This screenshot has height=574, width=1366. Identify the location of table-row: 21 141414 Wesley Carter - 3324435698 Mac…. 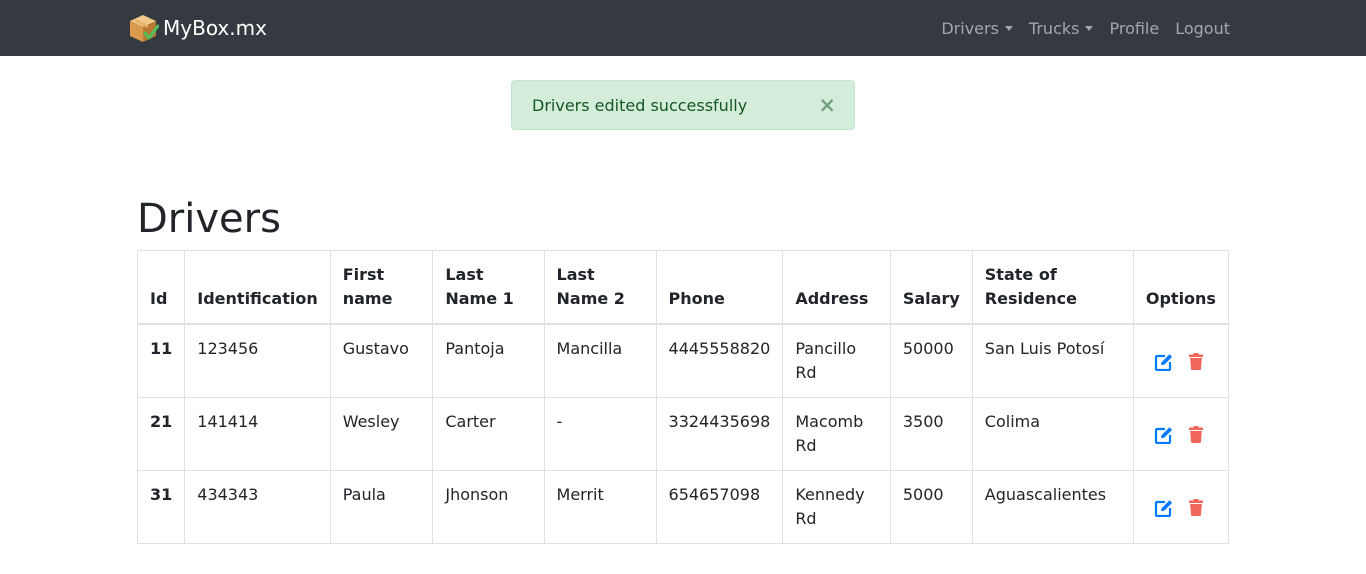
(683, 434).